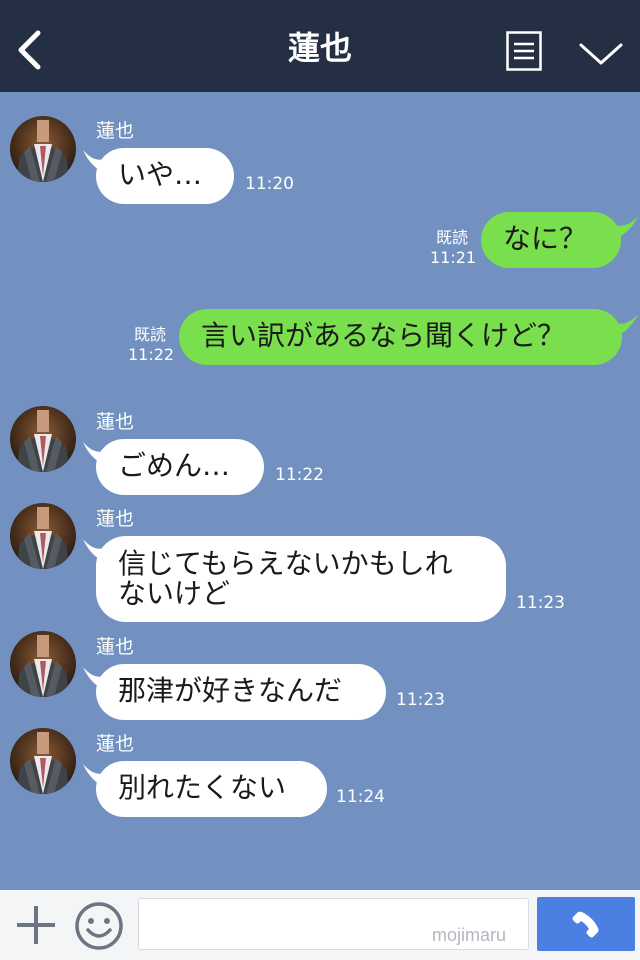  I want to click on incoming-message: 別れたくない, so click(211, 789).